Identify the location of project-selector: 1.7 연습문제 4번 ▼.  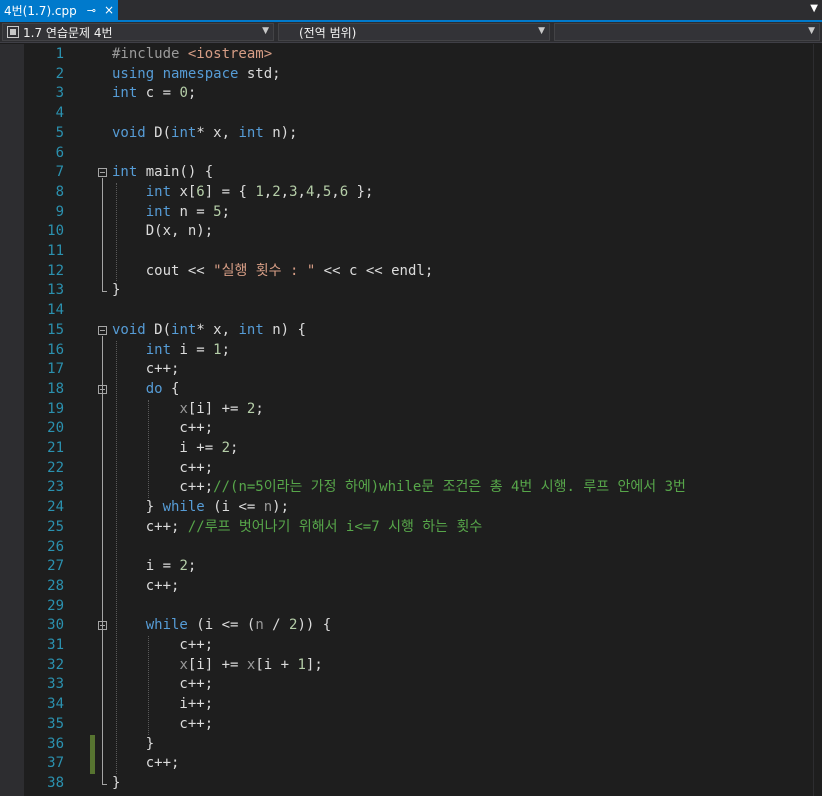
(138, 32).